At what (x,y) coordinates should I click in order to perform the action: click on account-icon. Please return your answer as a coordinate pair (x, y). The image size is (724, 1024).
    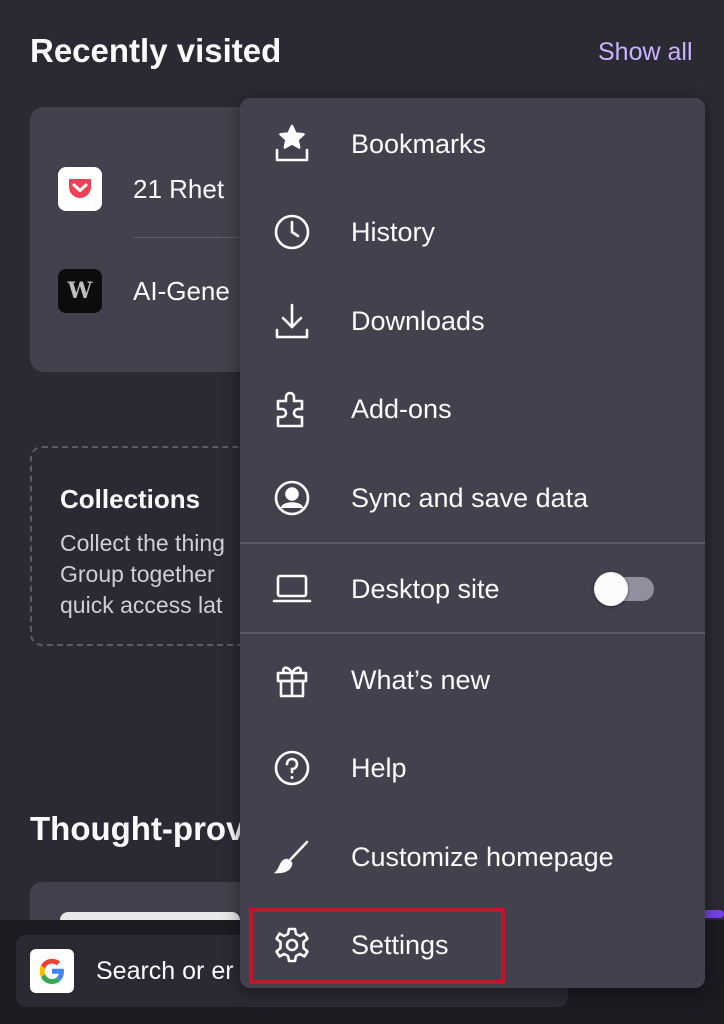
    Looking at the image, I should click on (292, 498).